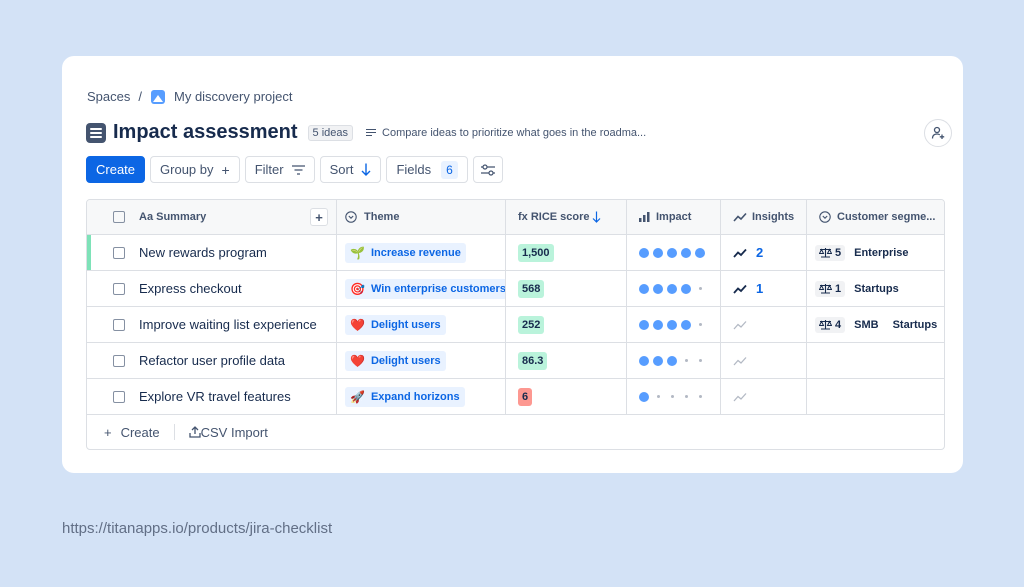  What do you see at coordinates (759, 288) in the screenshot?
I see `insights-count: 1` at bounding box center [759, 288].